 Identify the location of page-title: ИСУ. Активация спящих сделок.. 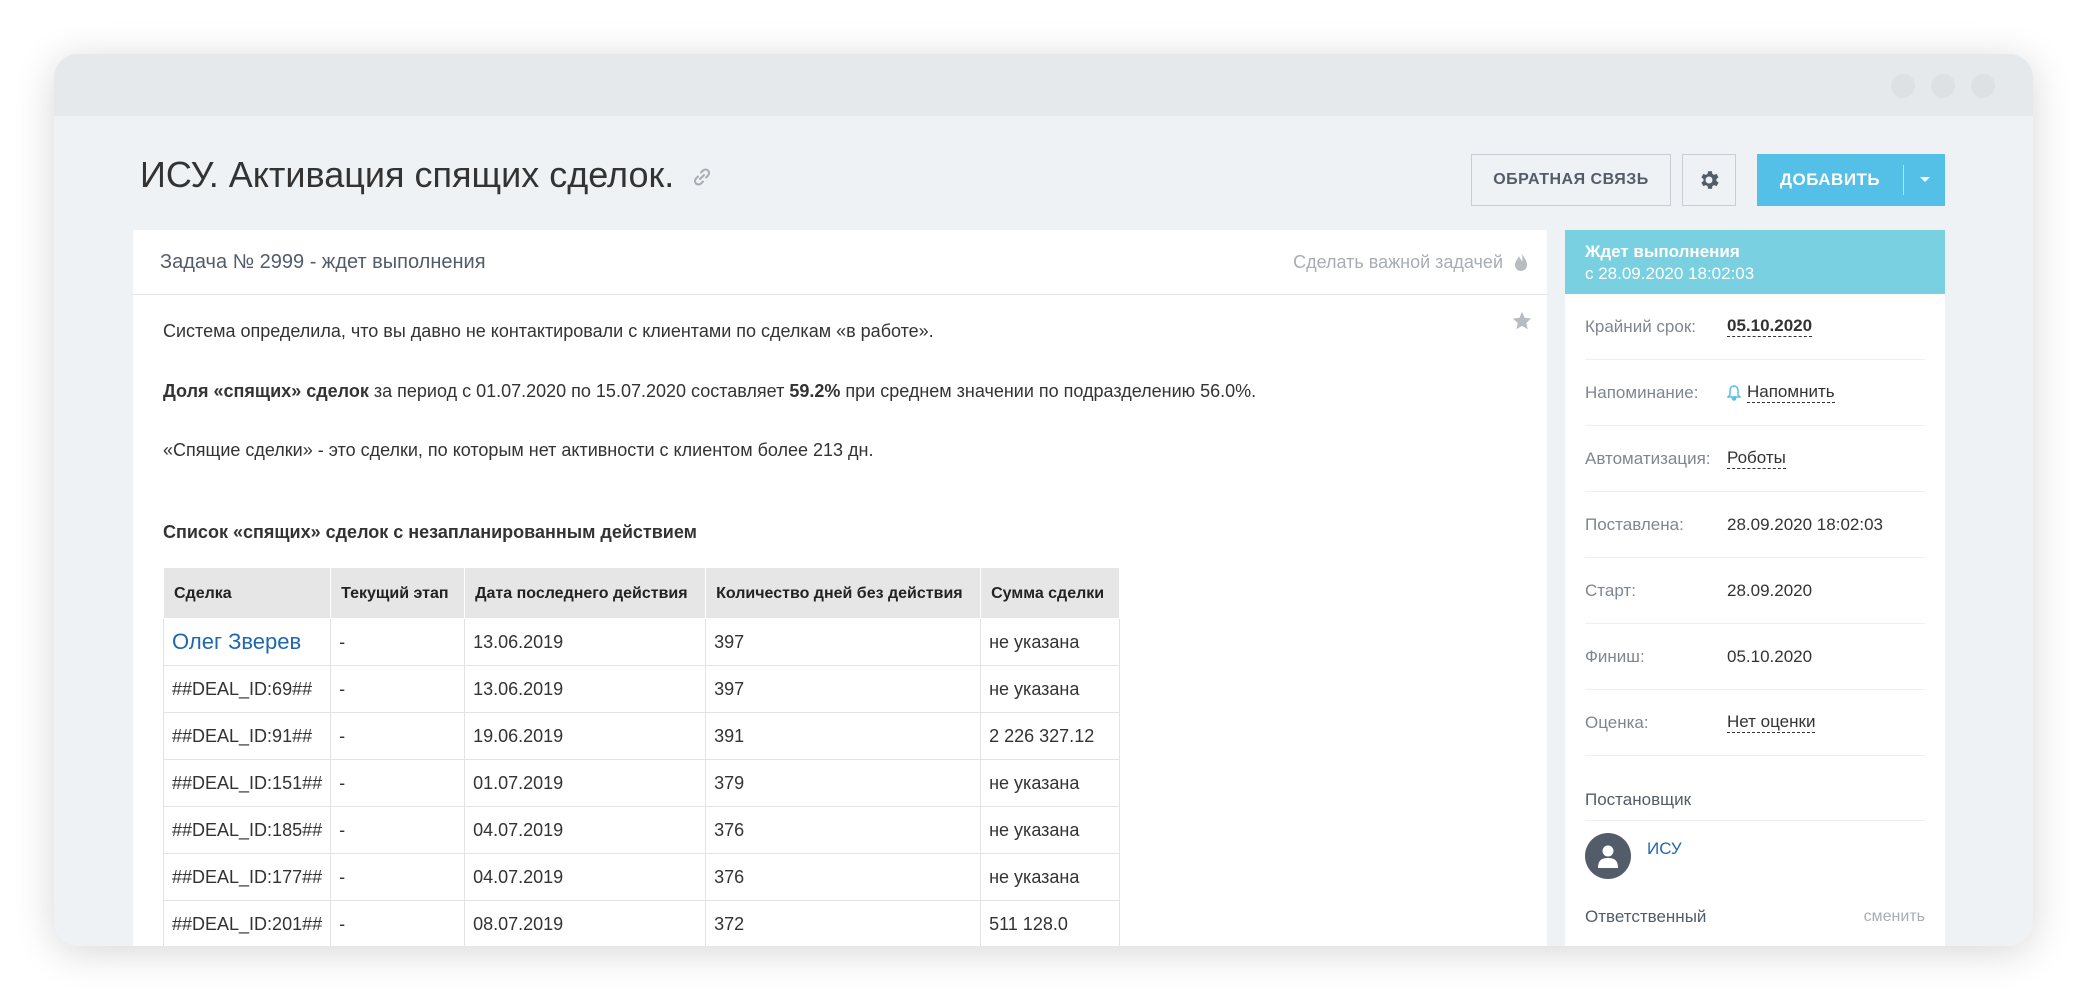
(426, 175).